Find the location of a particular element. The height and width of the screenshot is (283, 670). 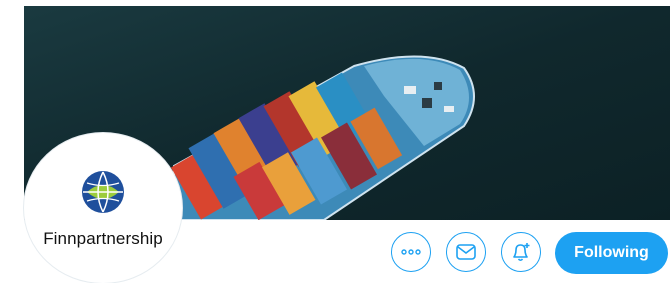

message-button is located at coordinates (466, 252).